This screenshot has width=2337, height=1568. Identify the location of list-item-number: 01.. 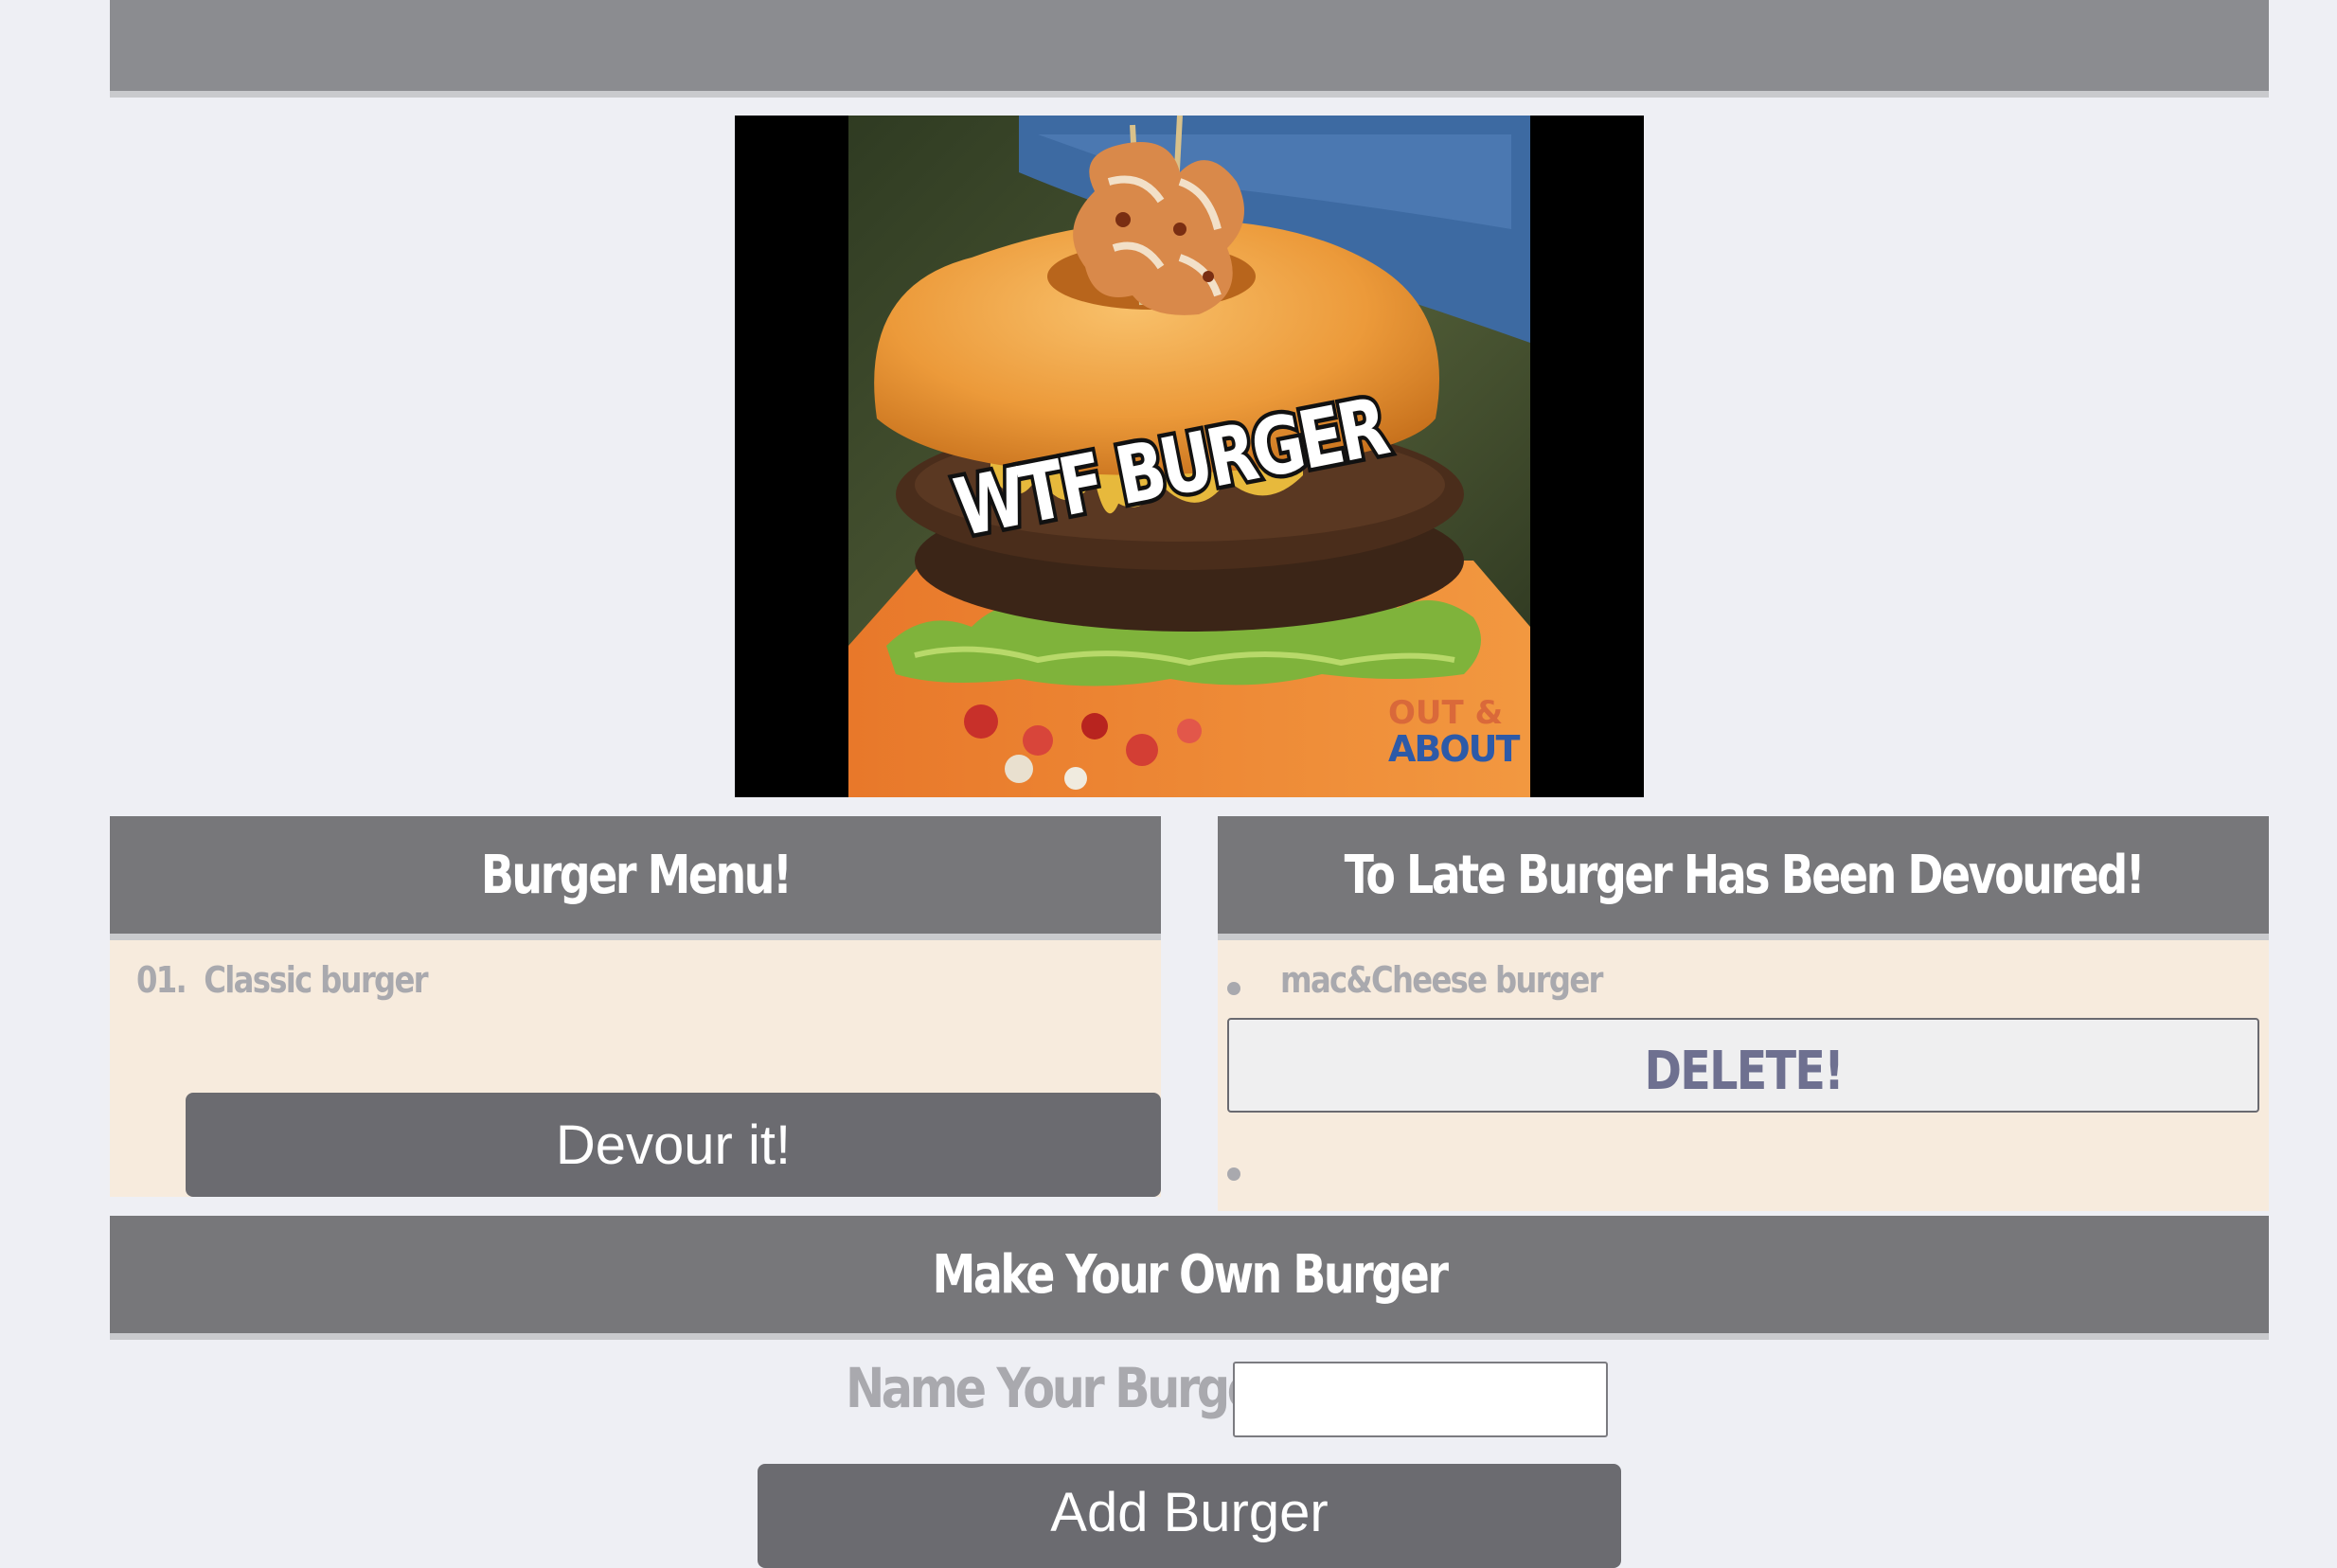
(161, 980).